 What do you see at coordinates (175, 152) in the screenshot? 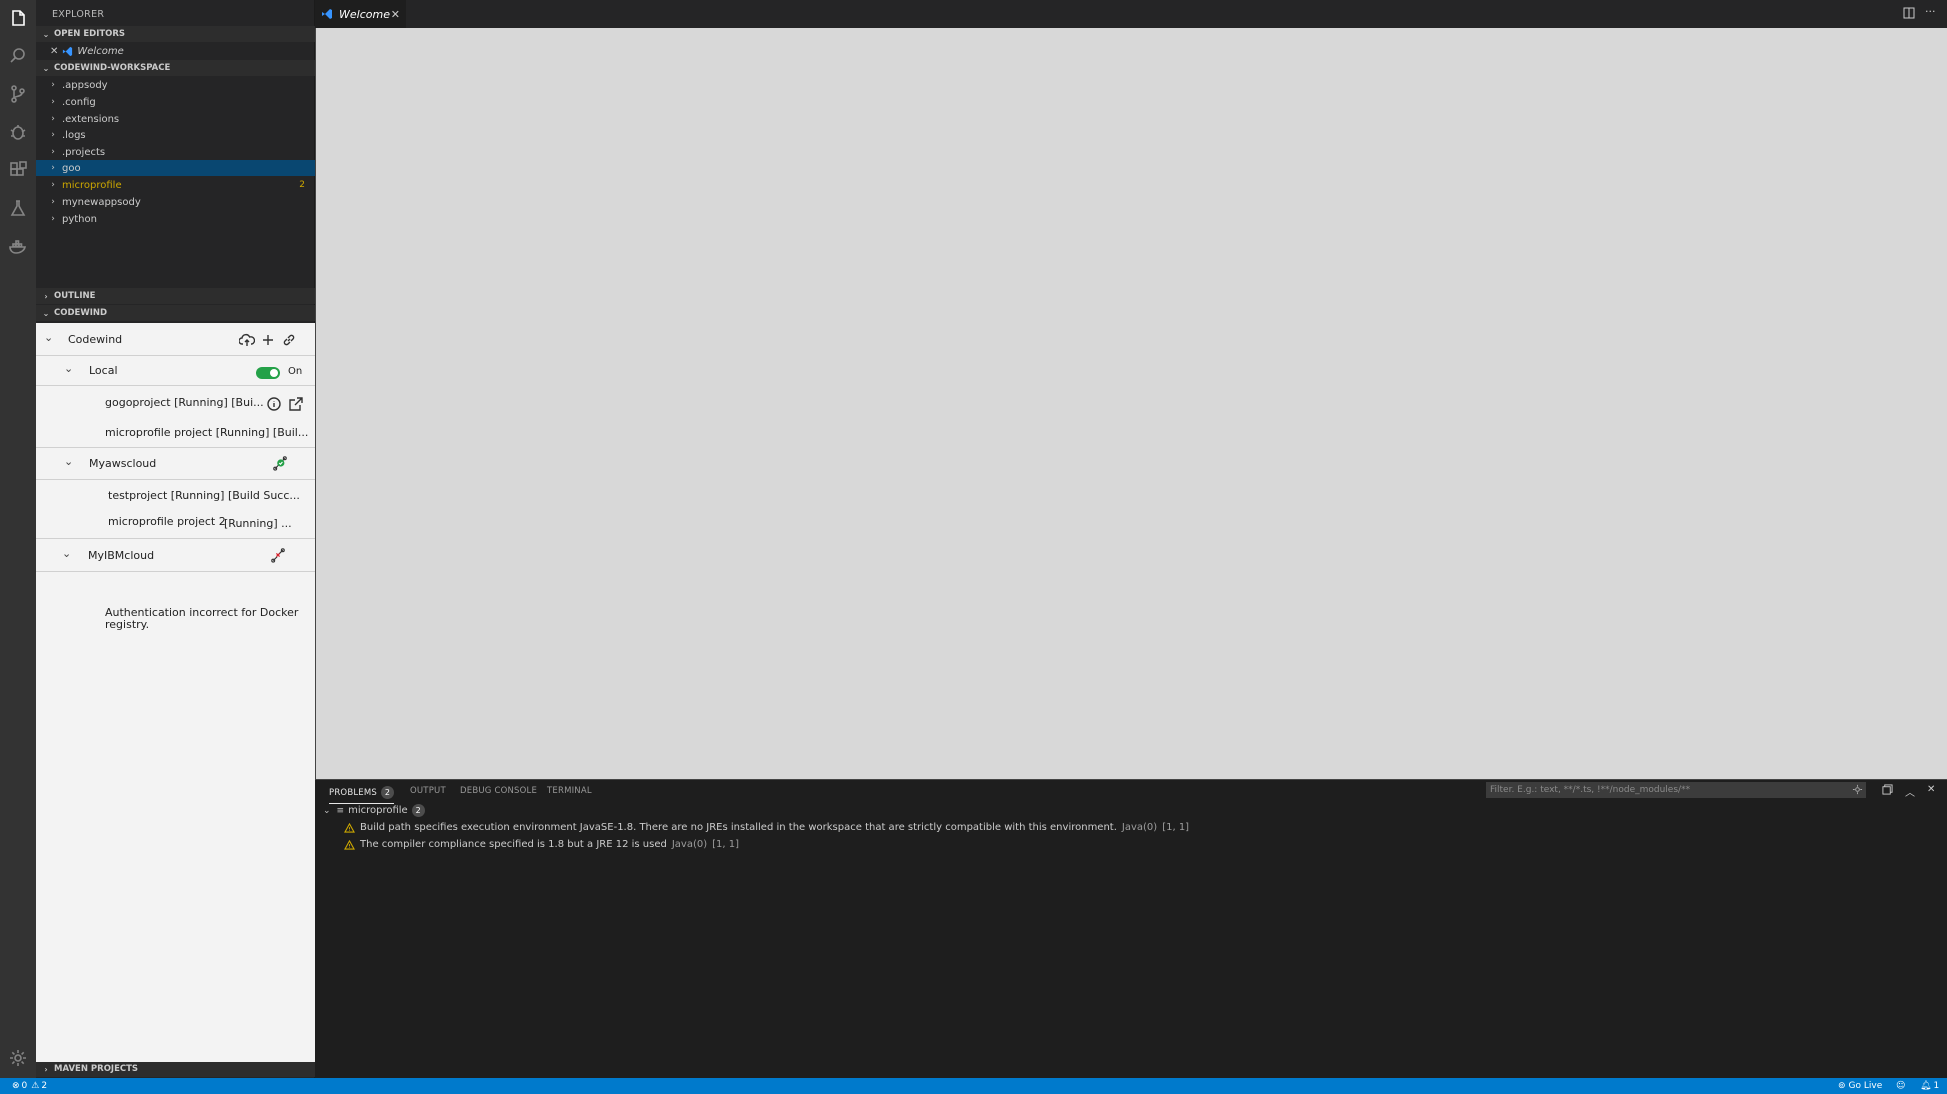
I see `folder-item: › .projects` at bounding box center [175, 152].